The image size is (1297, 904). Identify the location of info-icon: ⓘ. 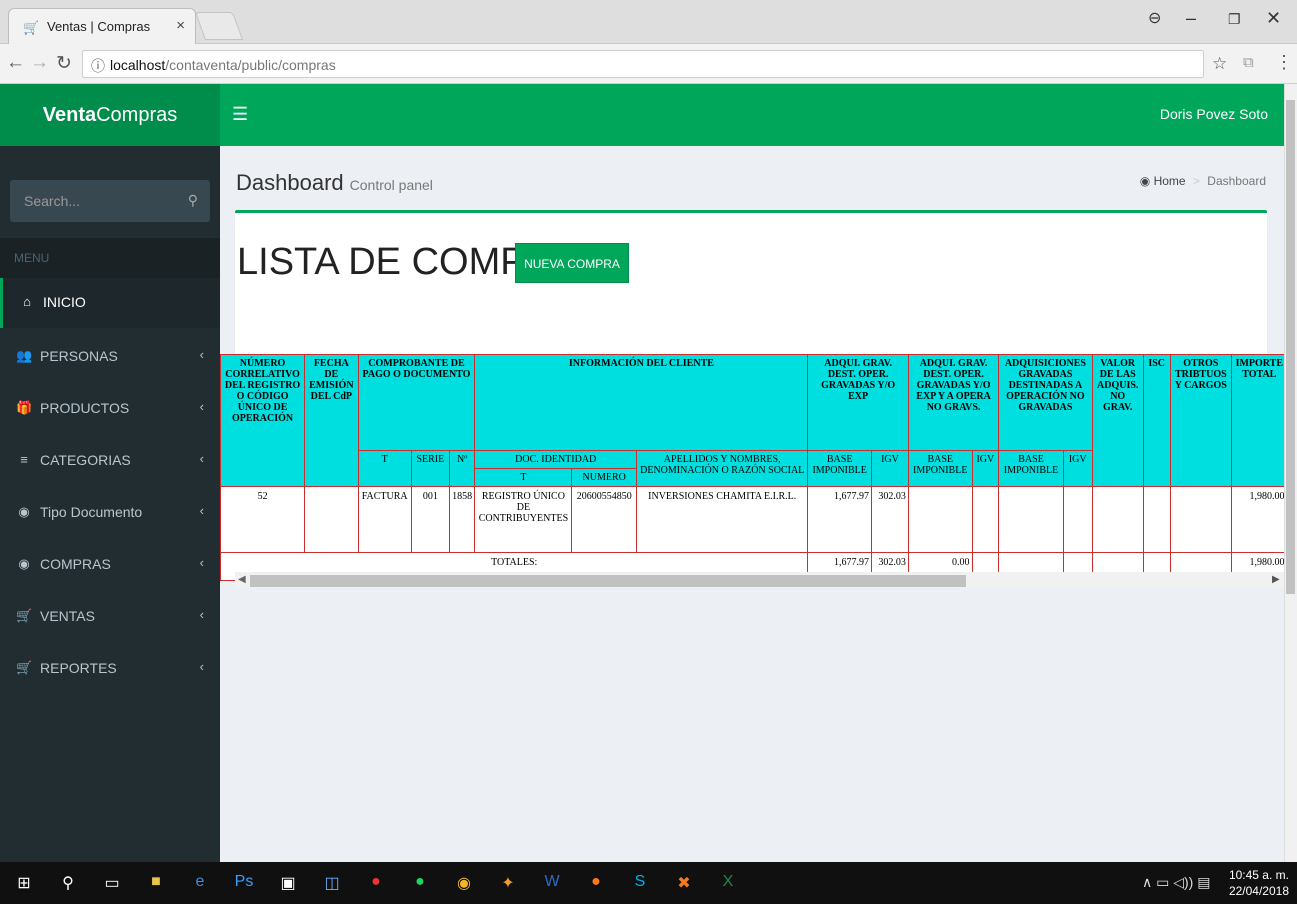
(98, 66).